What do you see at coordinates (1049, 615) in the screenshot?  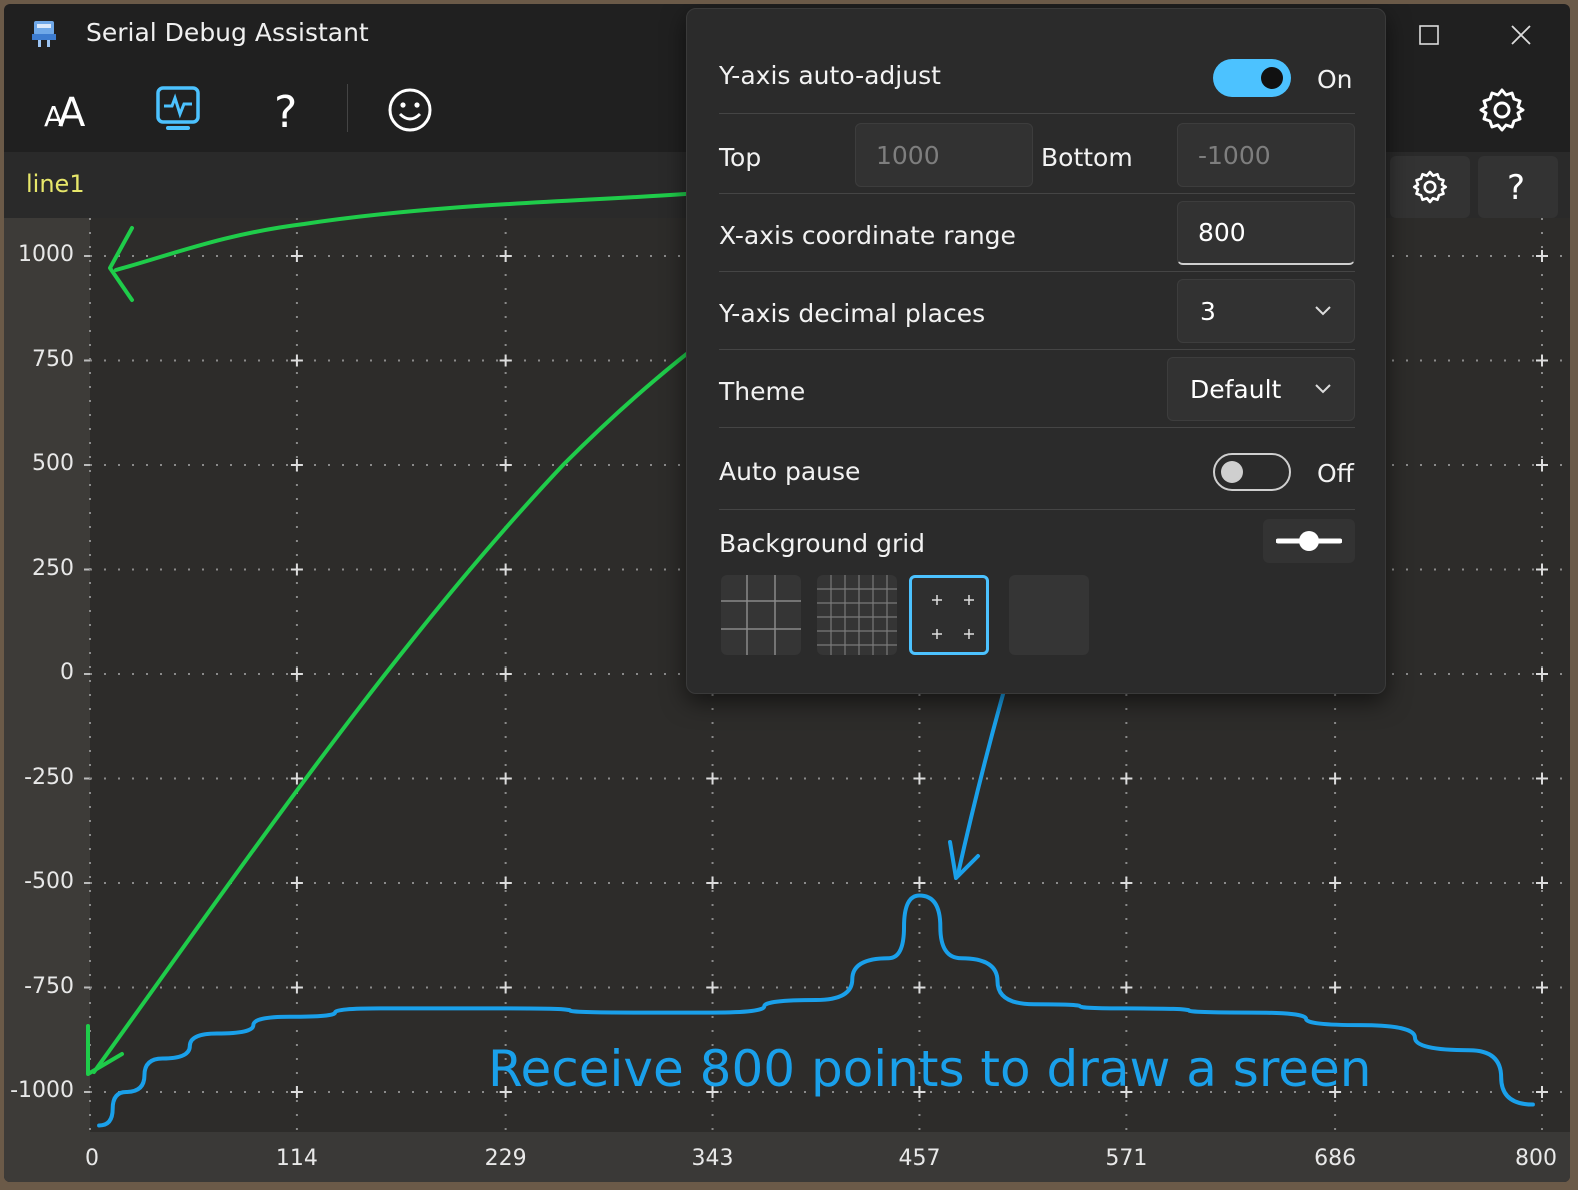 I see `grid-option-none` at bounding box center [1049, 615].